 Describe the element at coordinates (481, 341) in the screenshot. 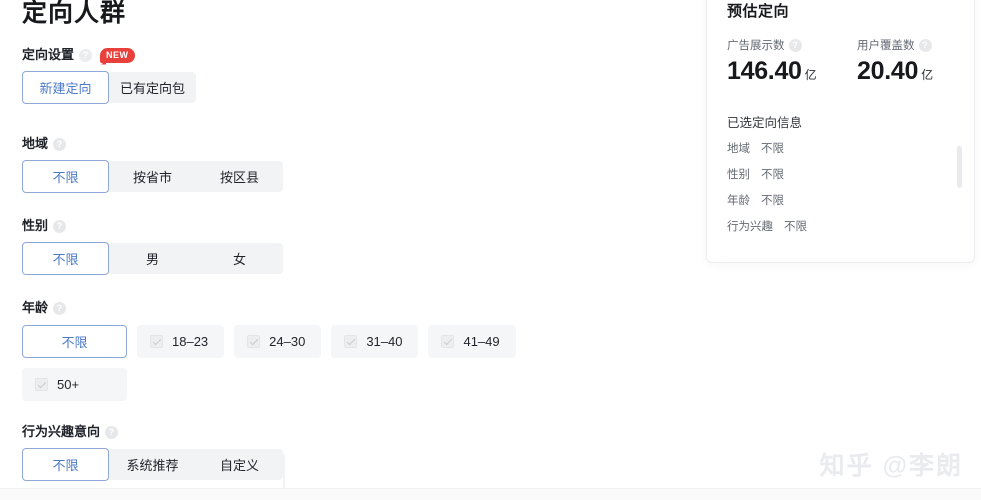

I see `age-chip-label: 41–49` at that location.